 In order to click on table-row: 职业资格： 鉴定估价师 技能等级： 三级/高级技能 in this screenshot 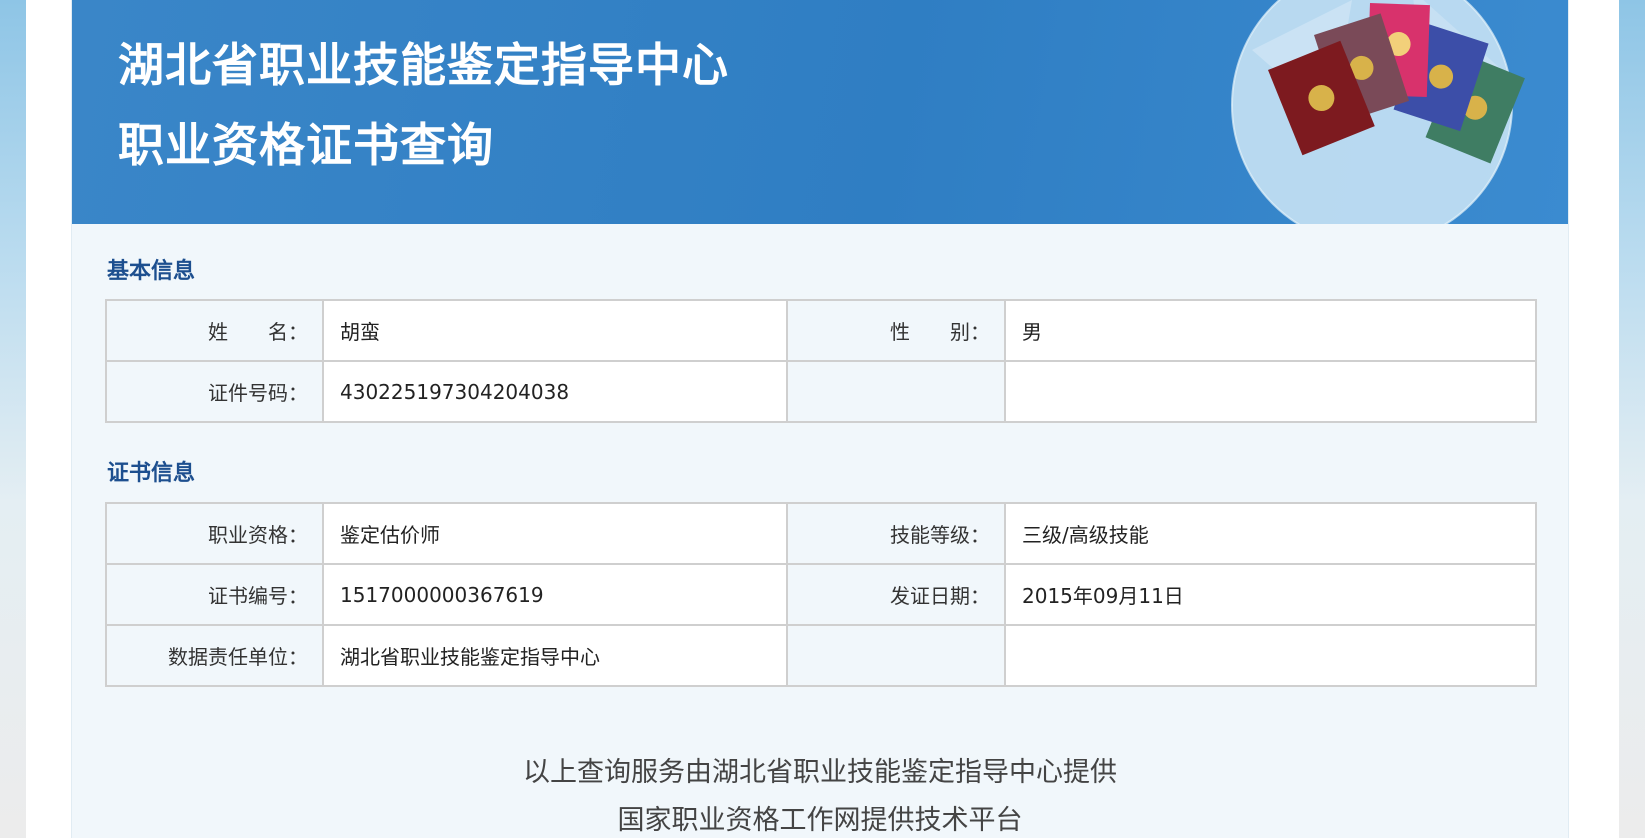, I will do `click(821, 533)`.